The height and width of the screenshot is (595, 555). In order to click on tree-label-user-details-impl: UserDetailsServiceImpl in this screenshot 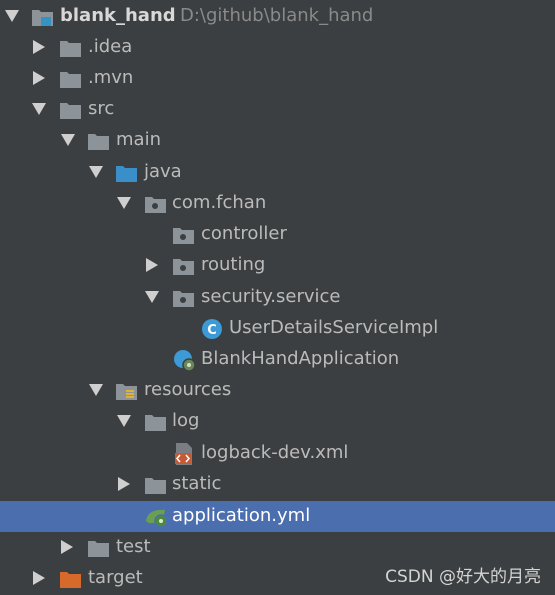, I will do `click(334, 327)`.